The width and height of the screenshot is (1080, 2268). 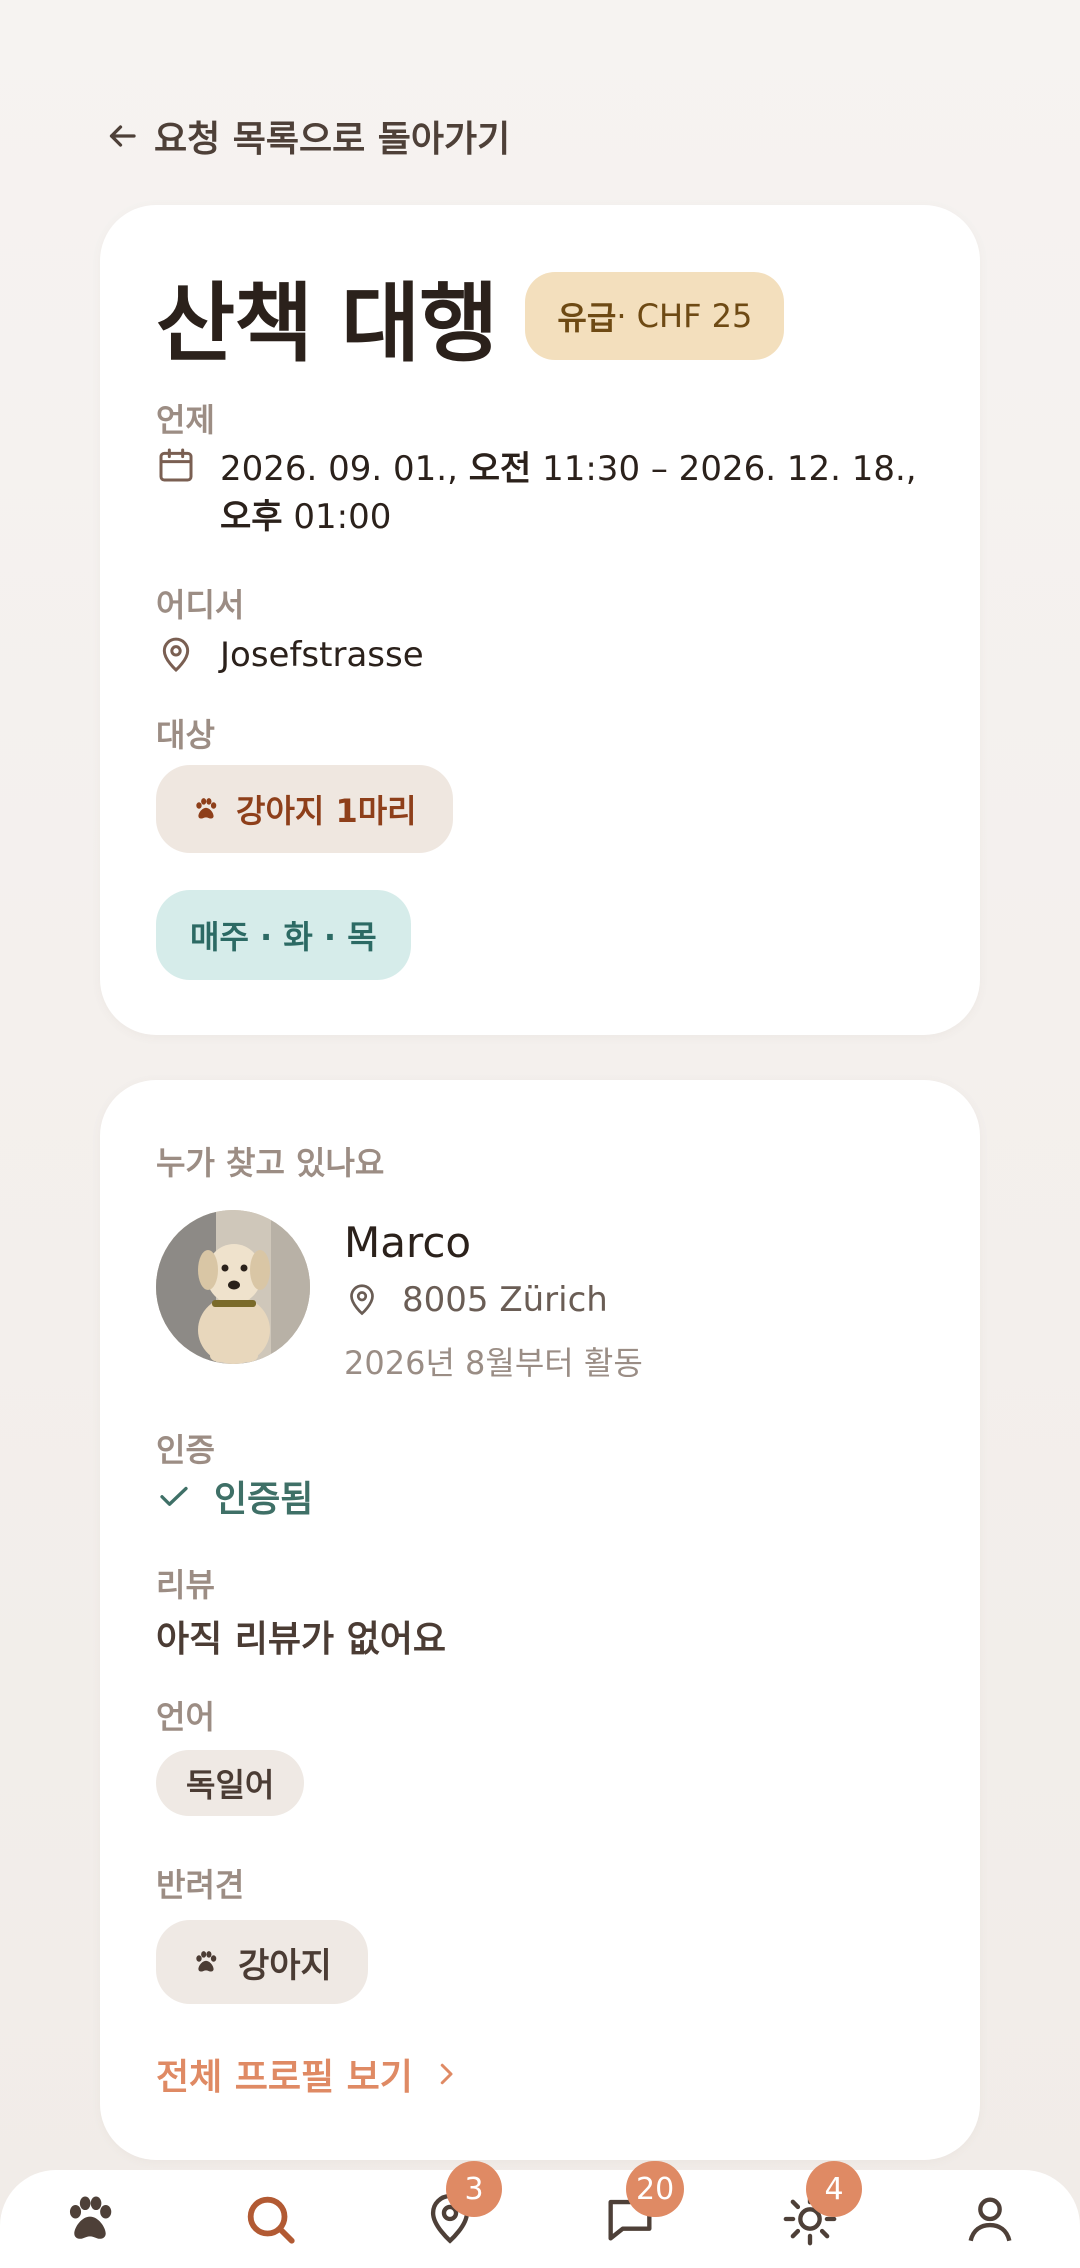 What do you see at coordinates (684, 315) in the screenshot?
I see `paid-amount: · CHF 25` at bounding box center [684, 315].